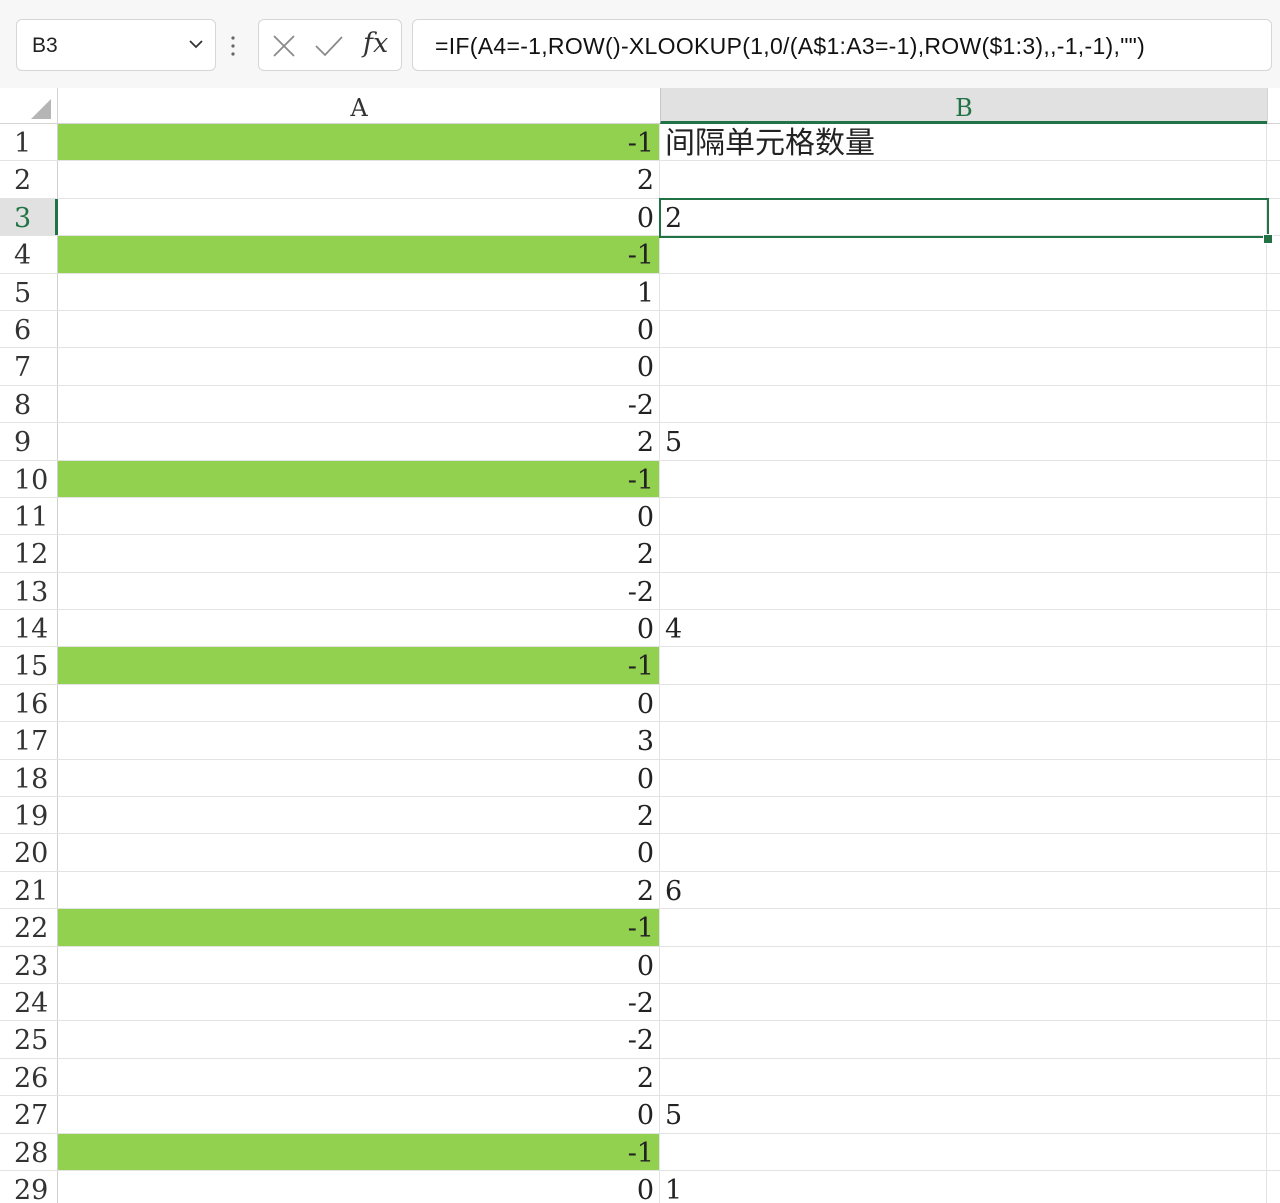 This screenshot has height=1203, width=1280. I want to click on column-header-a: A, so click(359, 106).